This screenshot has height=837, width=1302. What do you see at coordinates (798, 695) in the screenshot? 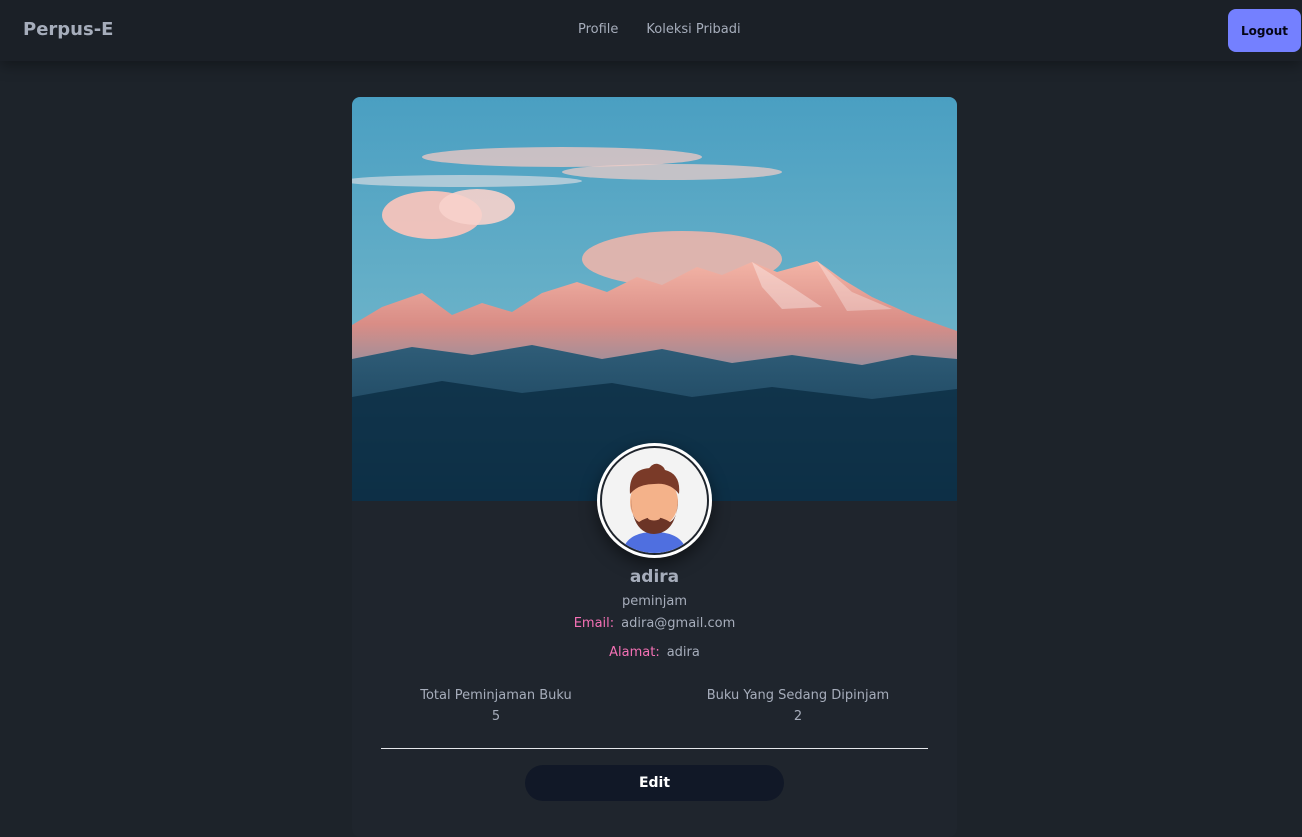
I see `stat-current-loans-label: Buku Yang Sedang Dipinjam` at bounding box center [798, 695].